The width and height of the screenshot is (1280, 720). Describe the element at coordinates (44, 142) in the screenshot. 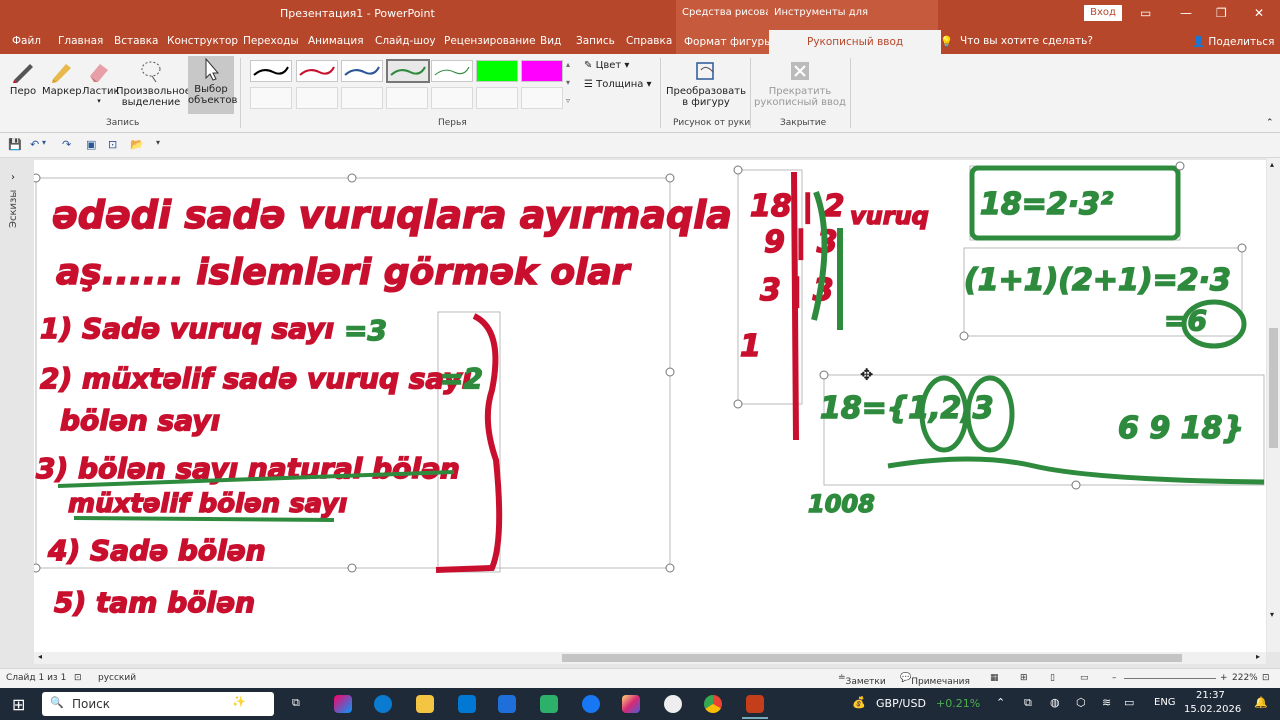

I see `undo-dropdown-icon: ▾` at that location.